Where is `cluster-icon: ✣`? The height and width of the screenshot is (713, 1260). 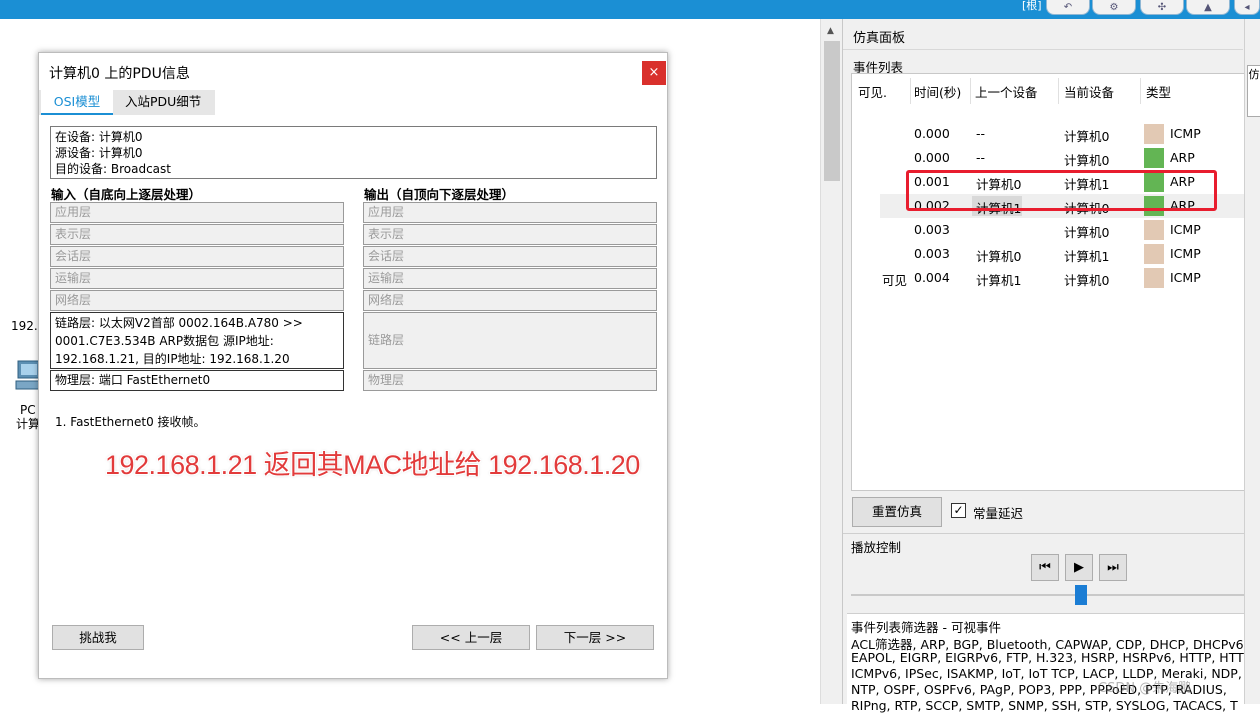
cluster-icon: ✣ is located at coordinates (1162, 7).